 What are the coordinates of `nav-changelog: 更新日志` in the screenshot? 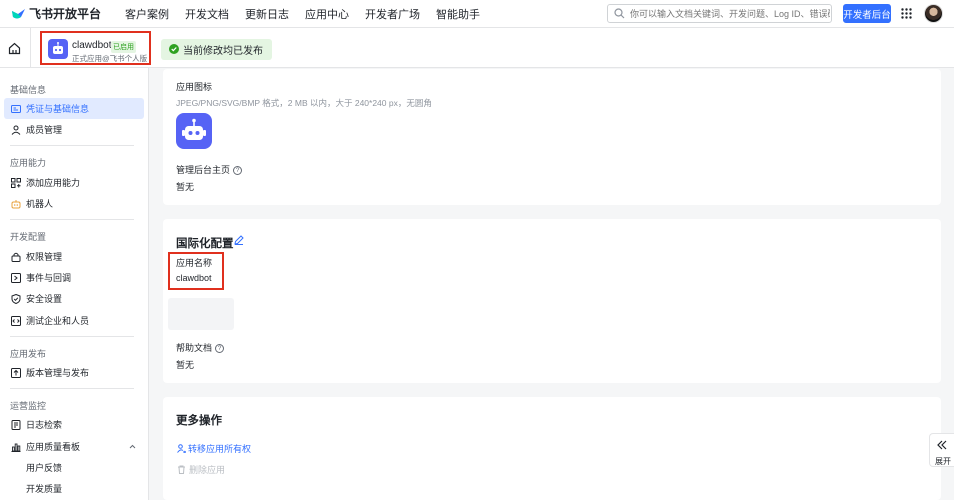 It's located at (267, 14).